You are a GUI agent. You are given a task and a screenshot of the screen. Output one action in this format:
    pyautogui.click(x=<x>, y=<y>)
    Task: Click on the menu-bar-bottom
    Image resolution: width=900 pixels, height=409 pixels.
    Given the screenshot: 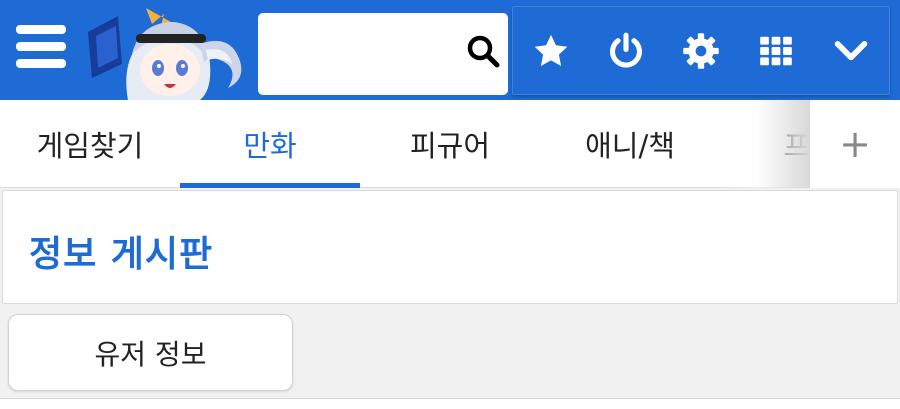 What is the action you would take?
    pyautogui.click(x=41, y=63)
    